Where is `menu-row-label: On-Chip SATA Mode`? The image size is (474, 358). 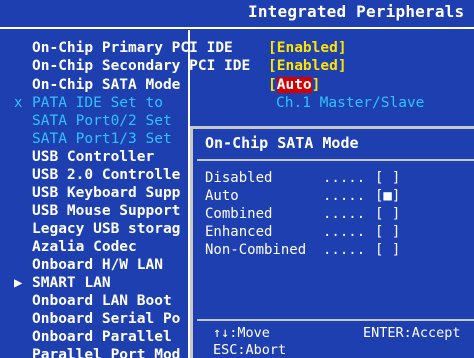 menu-row-label: On-Chip SATA Mode is located at coordinates (106, 85).